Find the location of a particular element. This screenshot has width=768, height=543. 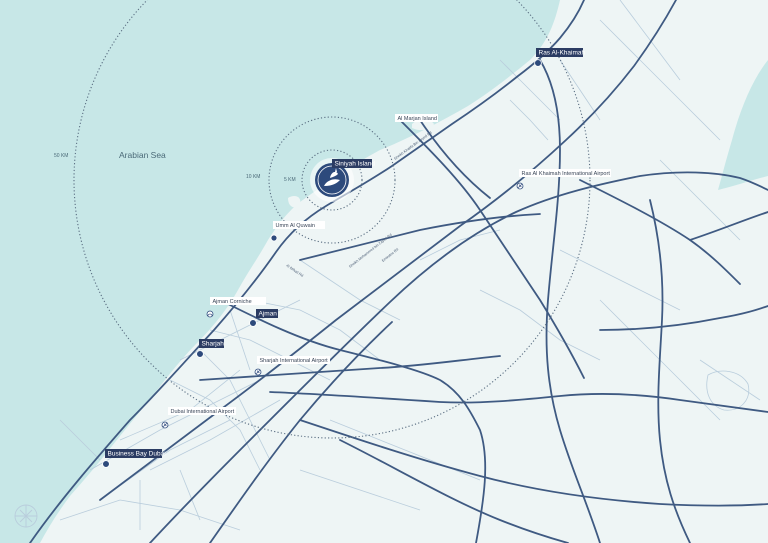

place-al-marjan-island: Al Marjan Island is located at coordinates (416, 118).